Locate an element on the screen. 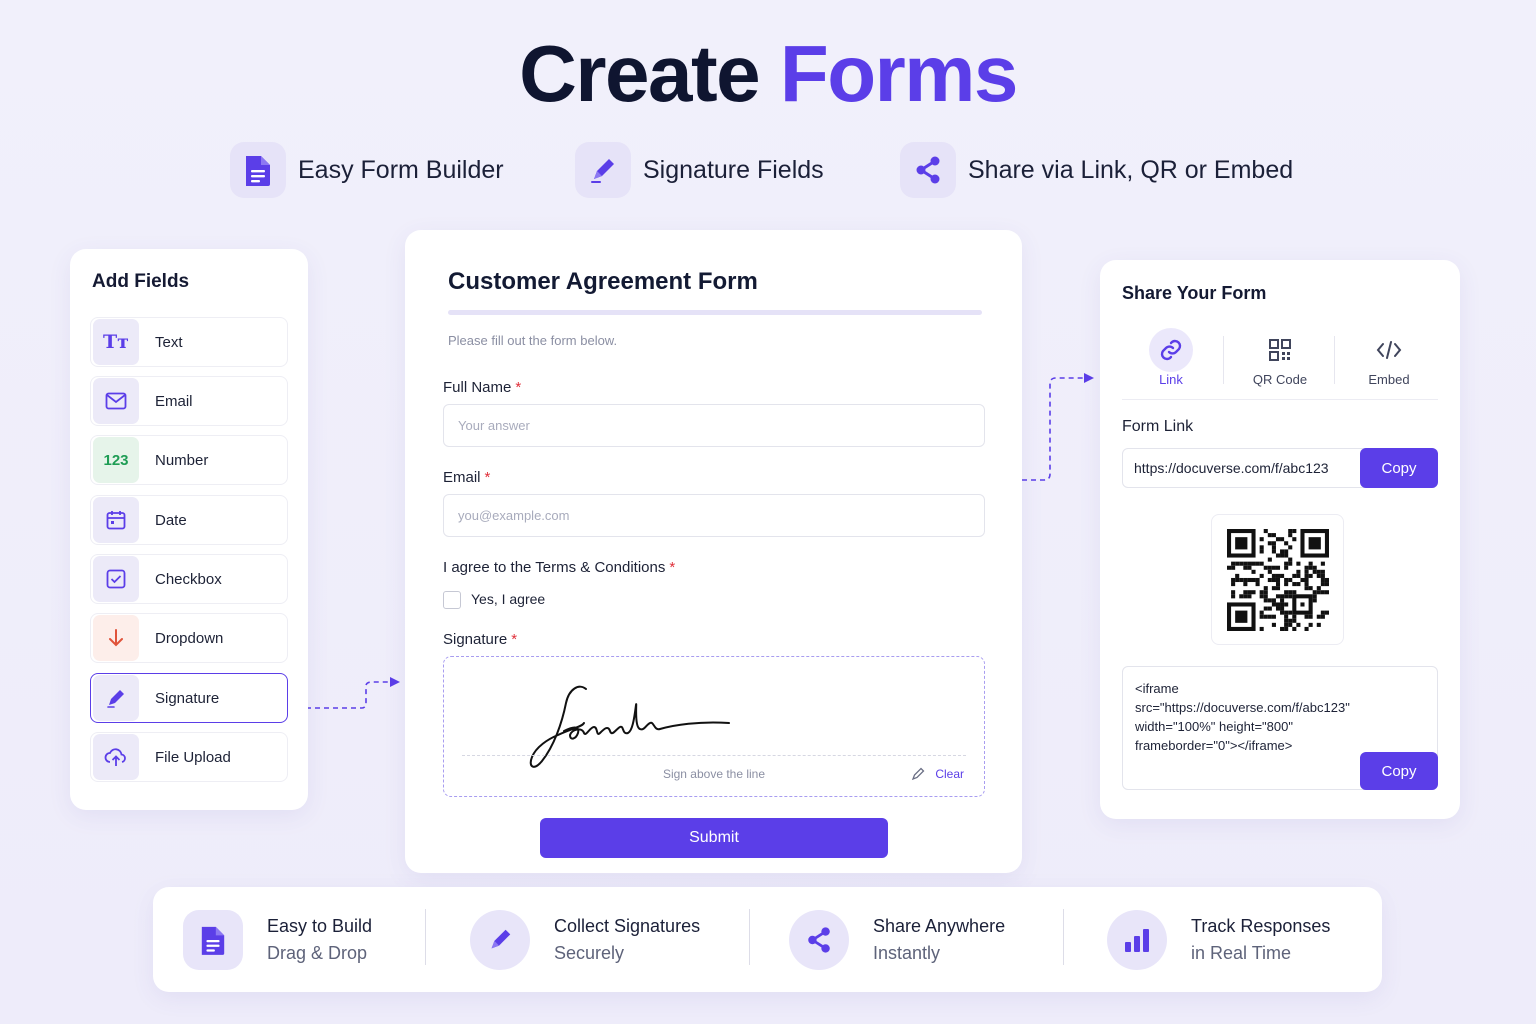 The image size is (1536, 1024). pencil-icon is located at coordinates (918, 774).